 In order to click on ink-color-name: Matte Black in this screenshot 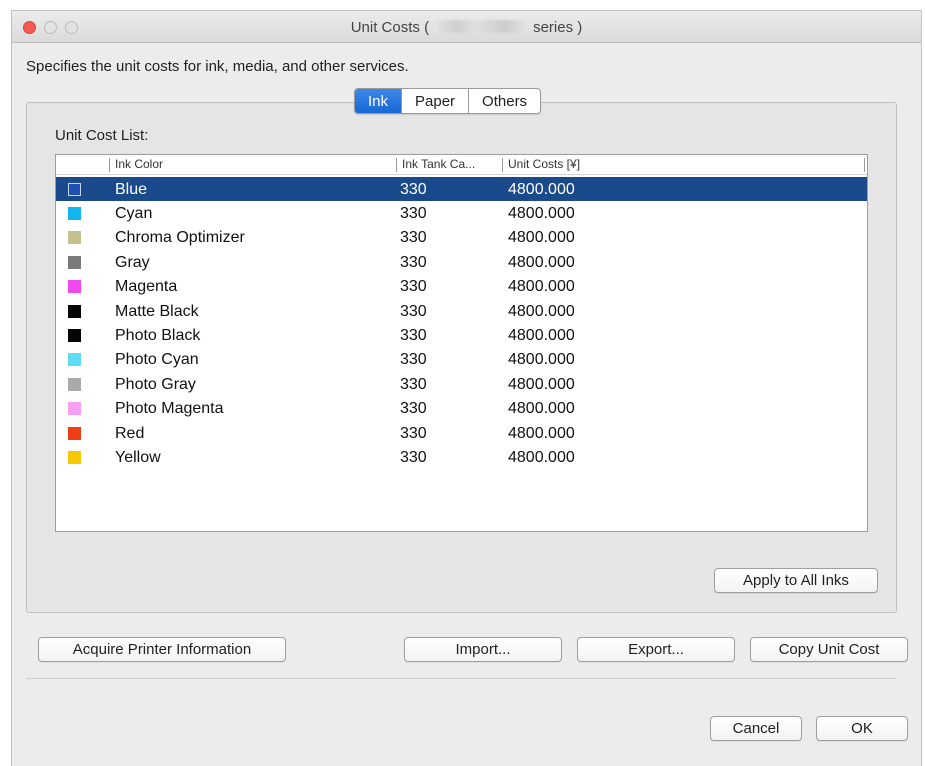, I will do `click(157, 311)`.